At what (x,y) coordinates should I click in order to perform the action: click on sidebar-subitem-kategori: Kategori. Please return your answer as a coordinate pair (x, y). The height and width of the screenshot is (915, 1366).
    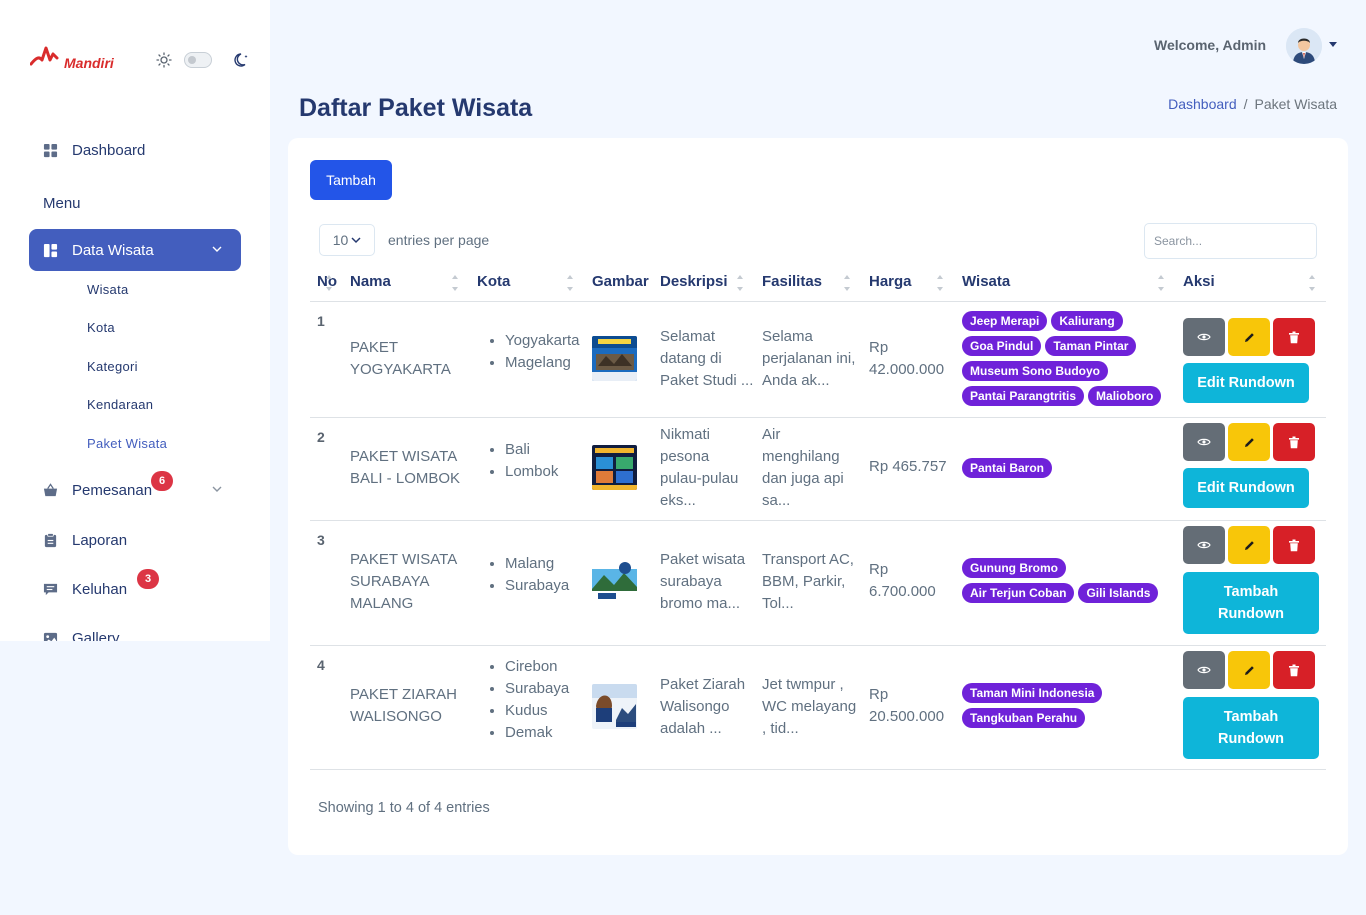
    Looking at the image, I should click on (112, 366).